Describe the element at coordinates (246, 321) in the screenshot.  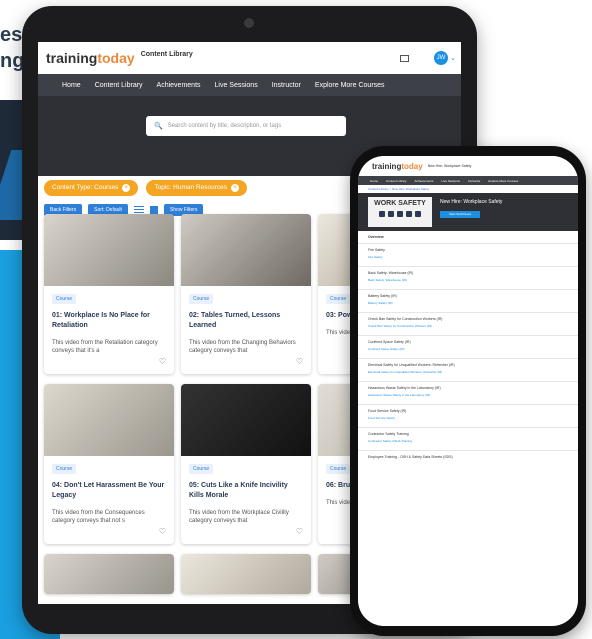
I see `course-title: 02: Tables Turned, Lessons Learned` at that location.